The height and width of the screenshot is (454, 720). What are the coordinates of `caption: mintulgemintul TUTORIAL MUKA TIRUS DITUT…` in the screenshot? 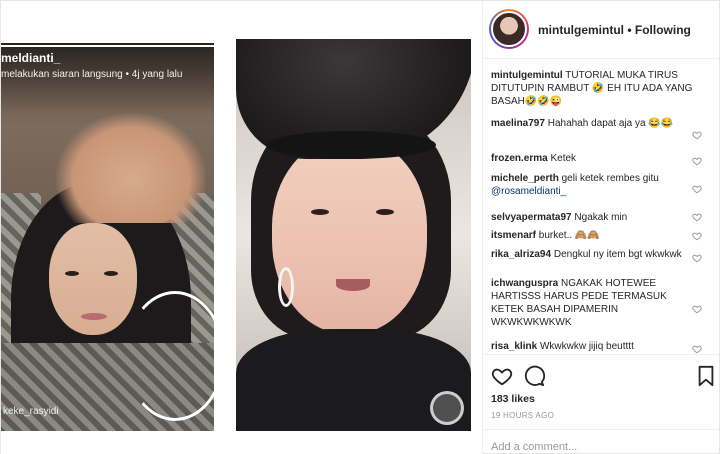 It's located at (593, 88).